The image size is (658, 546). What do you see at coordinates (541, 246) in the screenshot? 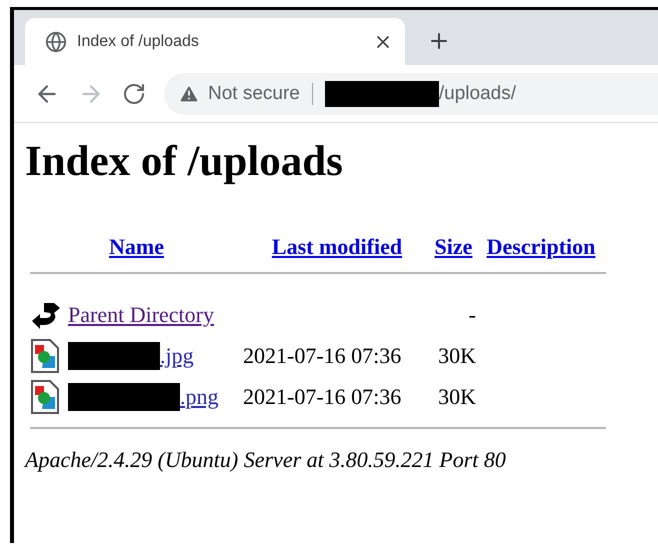
I see `column-header-link: Description` at bounding box center [541, 246].